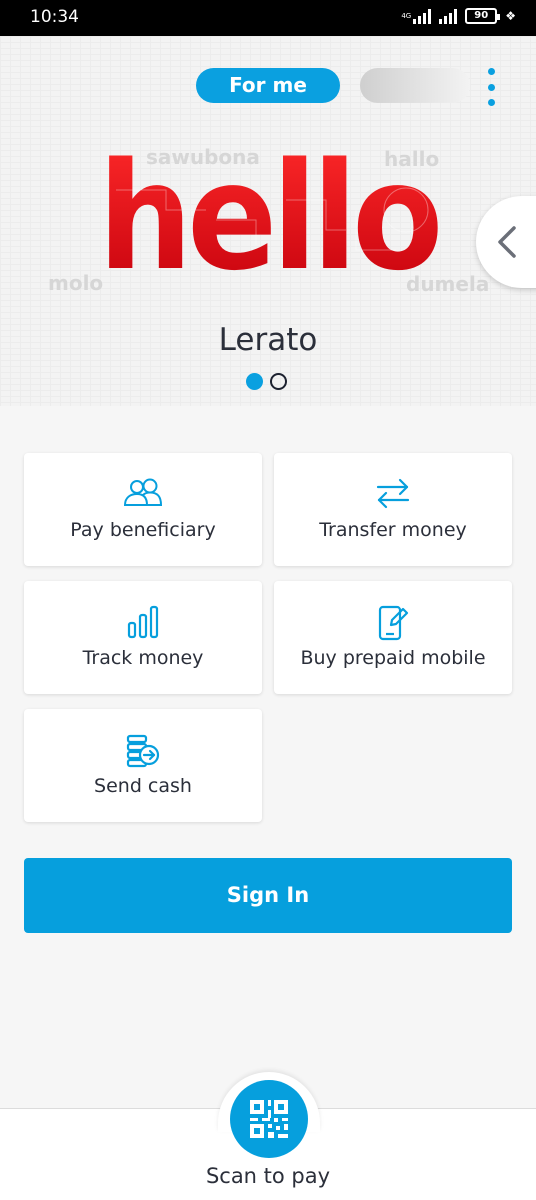 This screenshot has height=1200, width=536. I want to click on status-icons: 4G 90 ❖, so click(458, 16).